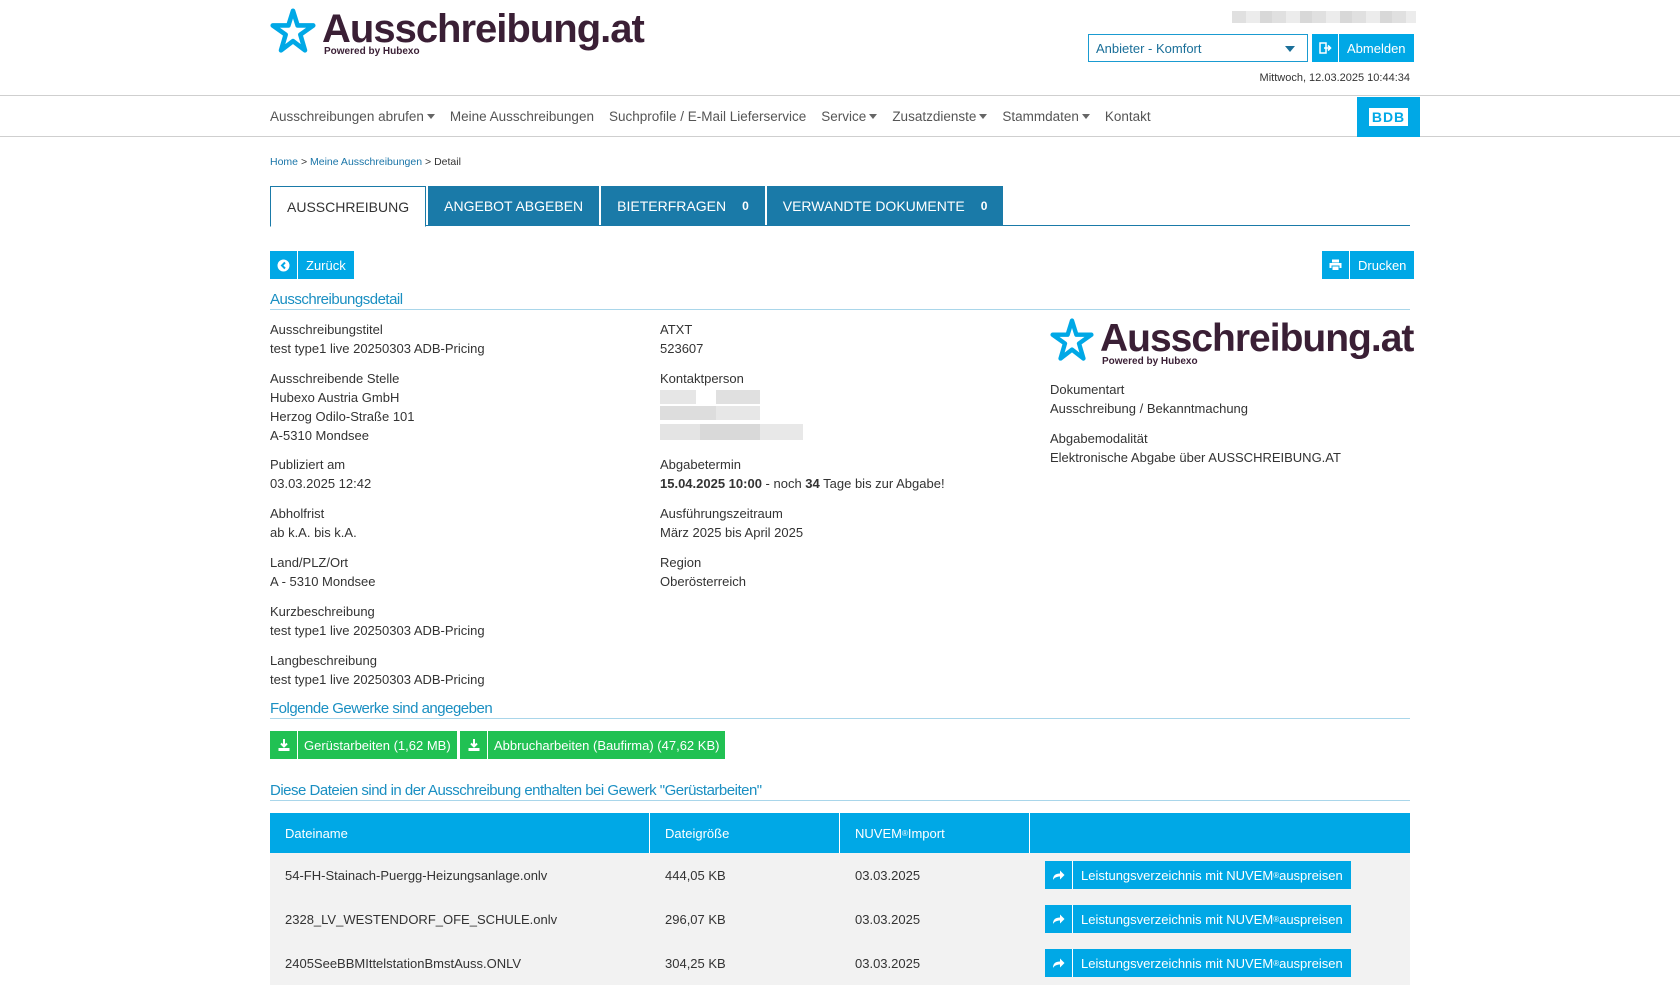 The height and width of the screenshot is (987, 1680). What do you see at coordinates (1128, 116) in the screenshot?
I see `nav-item-6: Kontakt` at bounding box center [1128, 116].